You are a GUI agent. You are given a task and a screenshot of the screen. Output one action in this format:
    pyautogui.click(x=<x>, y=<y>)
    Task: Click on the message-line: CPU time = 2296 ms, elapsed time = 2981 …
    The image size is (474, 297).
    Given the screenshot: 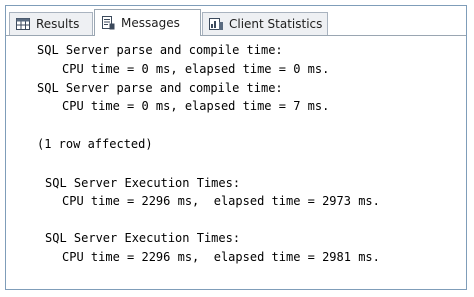 What is the action you would take?
    pyautogui.click(x=221, y=257)
    